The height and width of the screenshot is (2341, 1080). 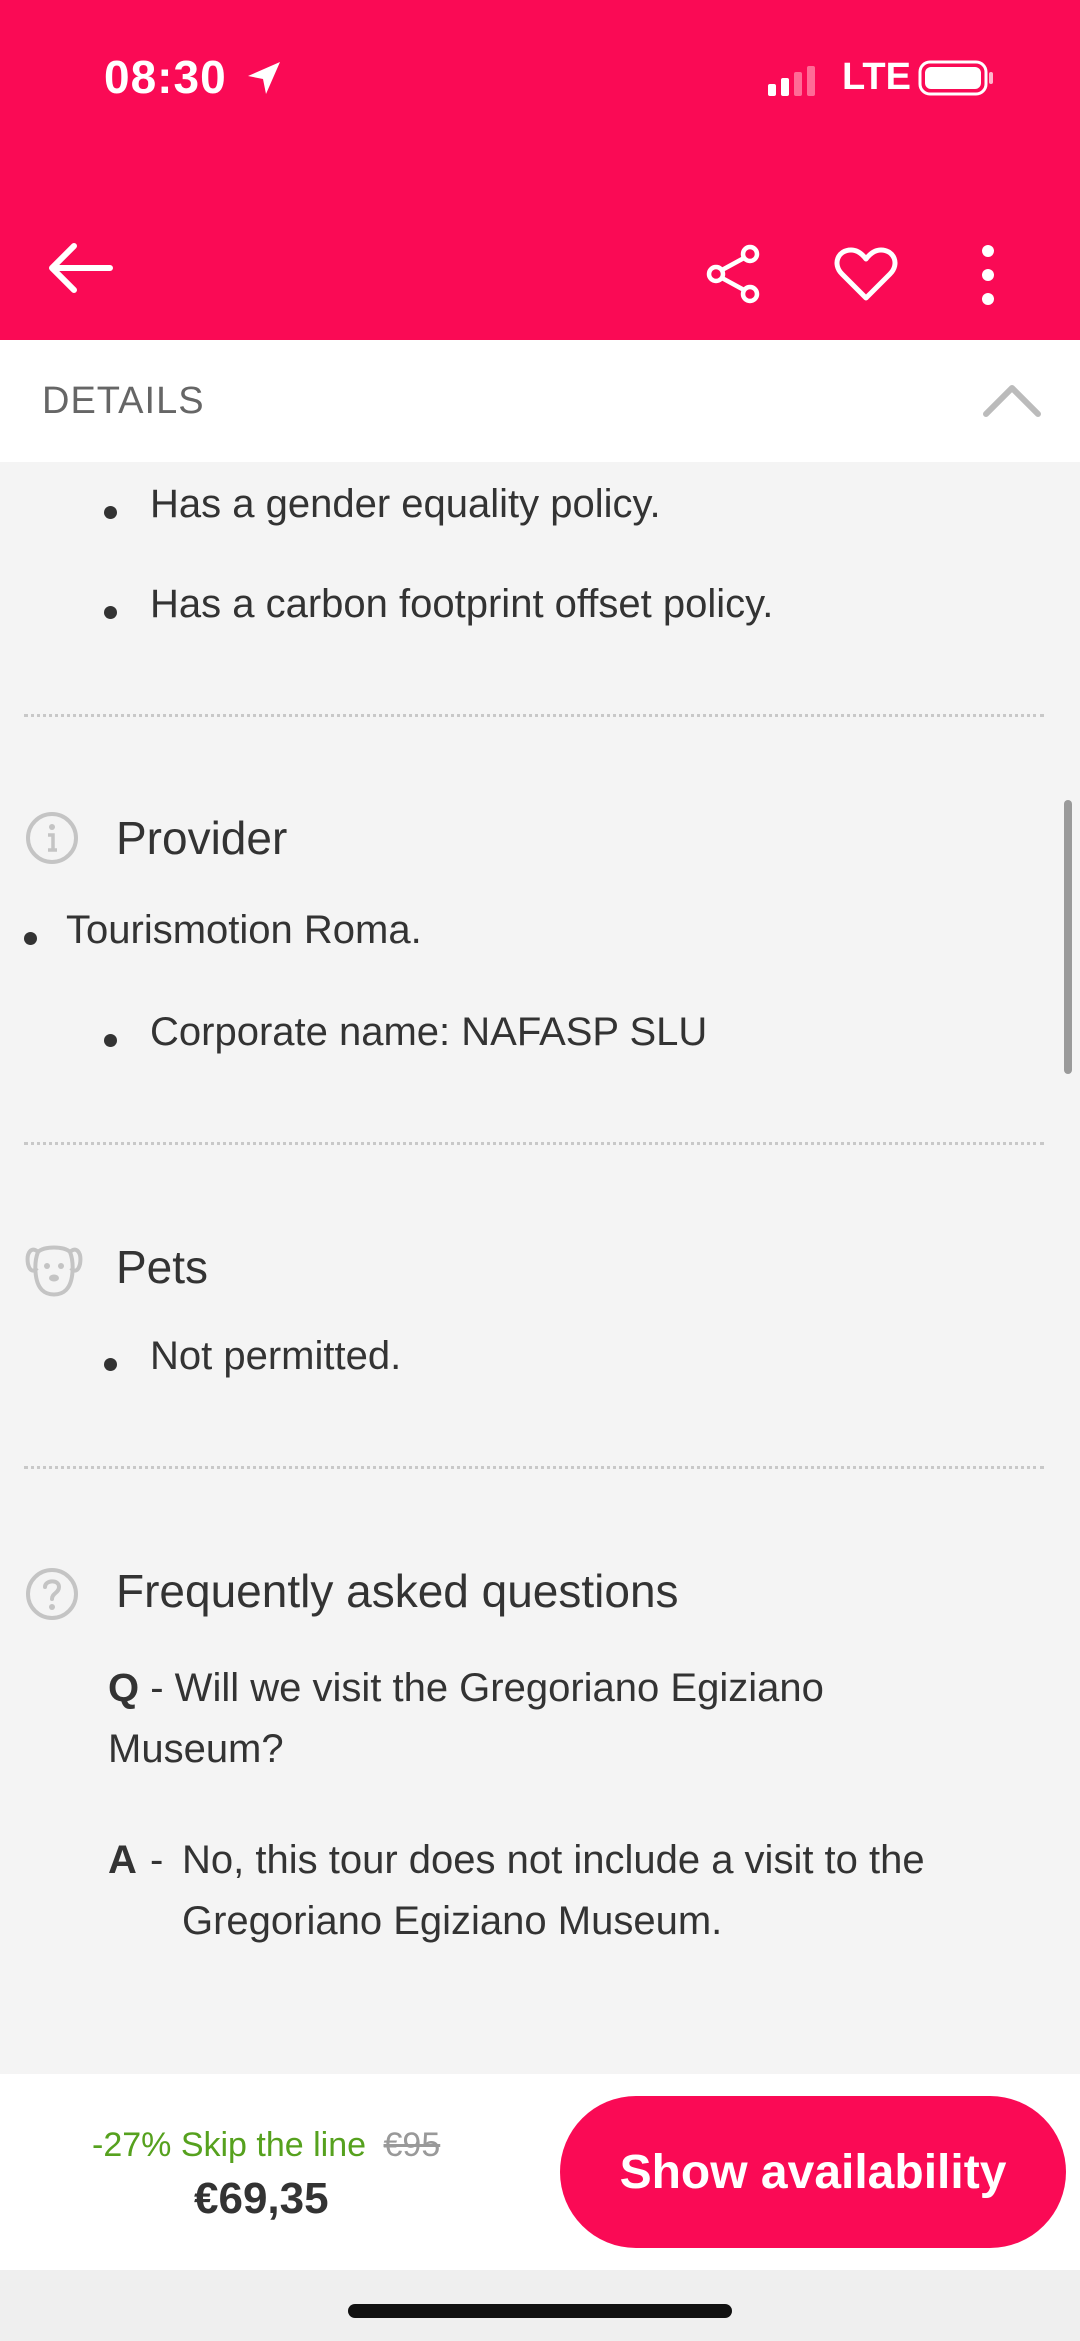 What do you see at coordinates (988, 275) in the screenshot?
I see `more-vertical-icon` at bounding box center [988, 275].